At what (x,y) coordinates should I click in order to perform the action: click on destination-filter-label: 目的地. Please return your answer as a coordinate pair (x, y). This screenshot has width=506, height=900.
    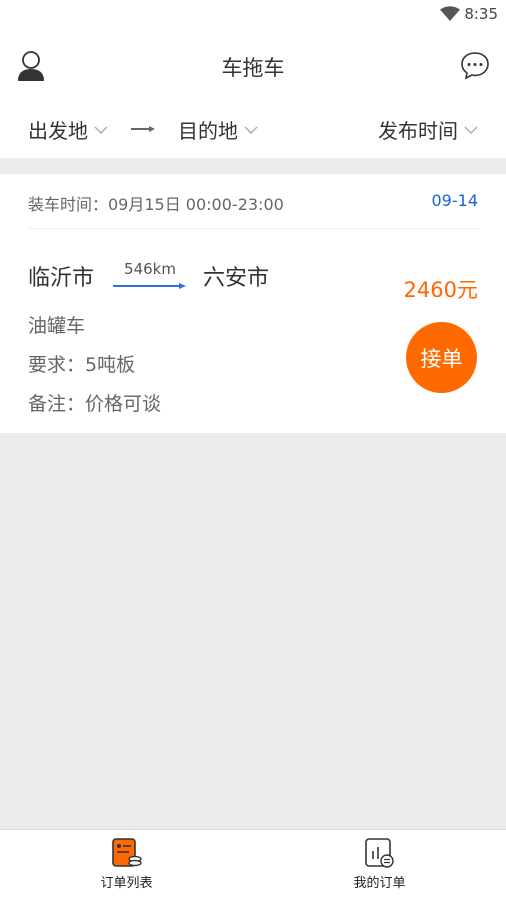
    Looking at the image, I should click on (208, 131).